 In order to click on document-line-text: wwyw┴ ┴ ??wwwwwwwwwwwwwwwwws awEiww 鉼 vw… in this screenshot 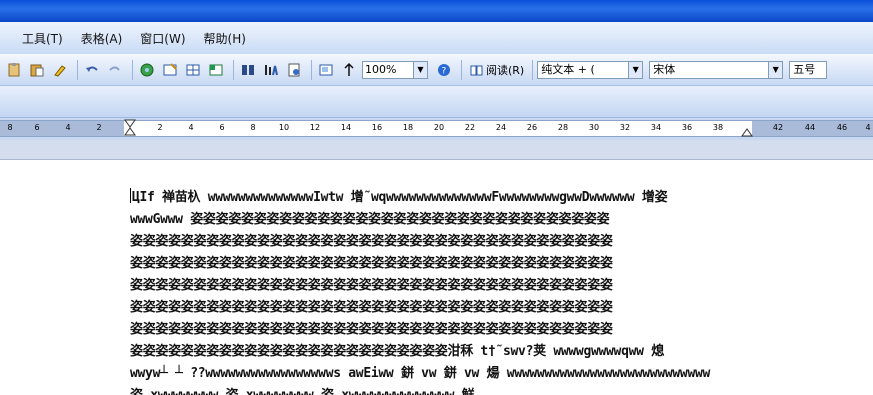, I will do `click(420, 373)`.